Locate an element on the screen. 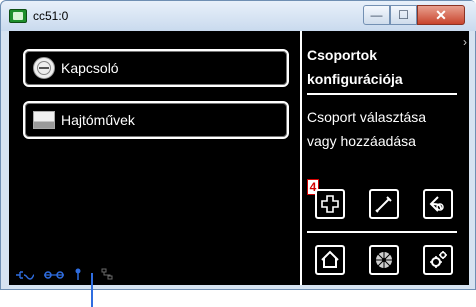 The width and height of the screenshot is (476, 307). home-button is located at coordinates (330, 260).